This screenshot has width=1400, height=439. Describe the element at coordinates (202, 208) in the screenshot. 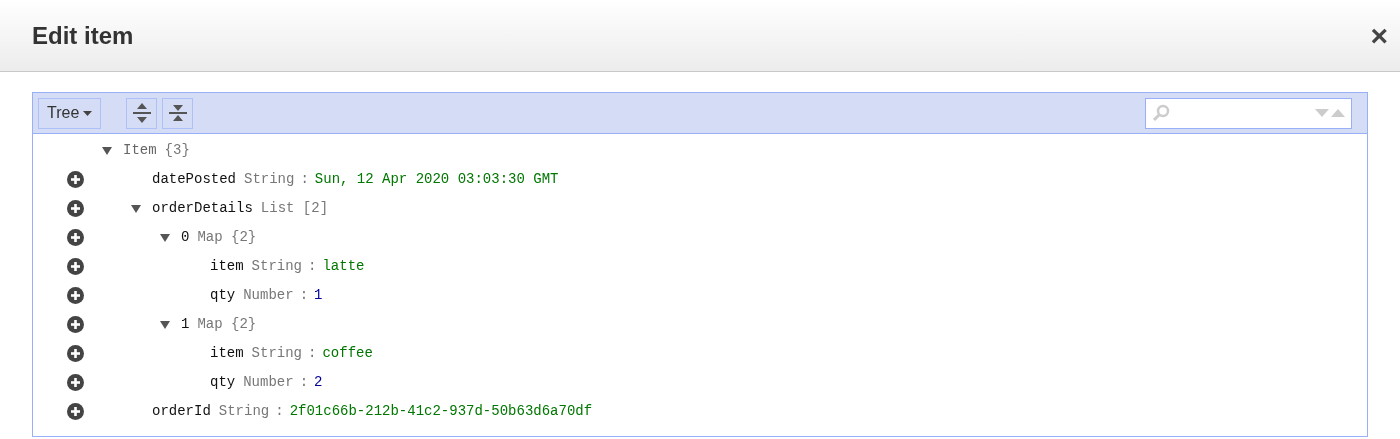

I see `field-key: orderDetails` at that location.